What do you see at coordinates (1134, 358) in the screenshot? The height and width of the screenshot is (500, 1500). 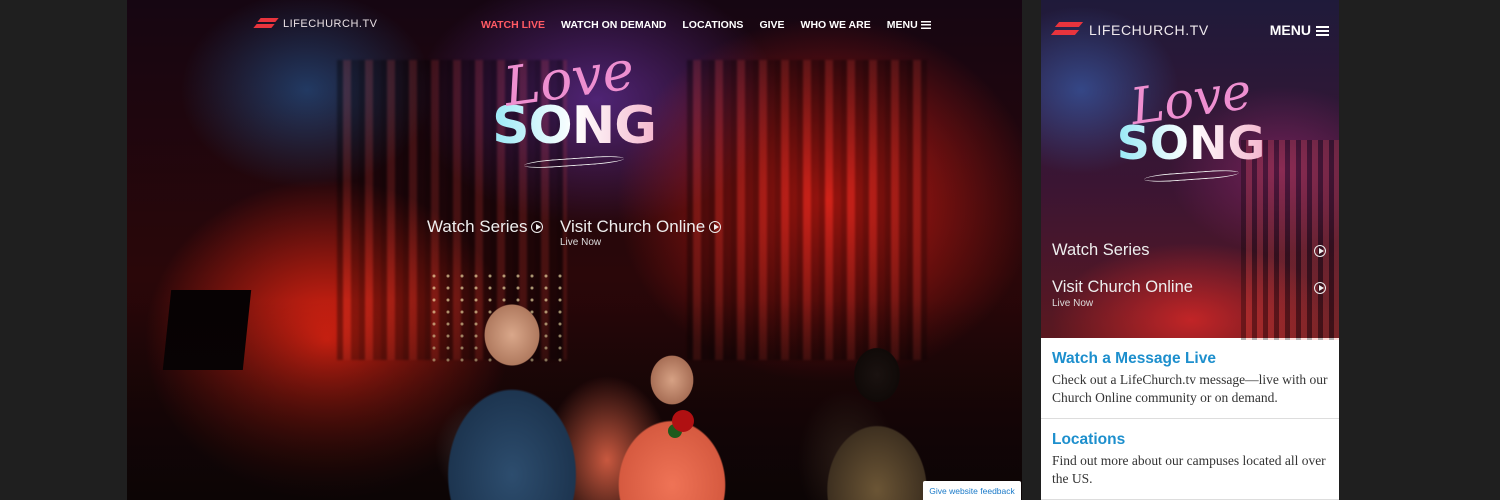 I see `card-title: Watch a Message Live` at bounding box center [1134, 358].